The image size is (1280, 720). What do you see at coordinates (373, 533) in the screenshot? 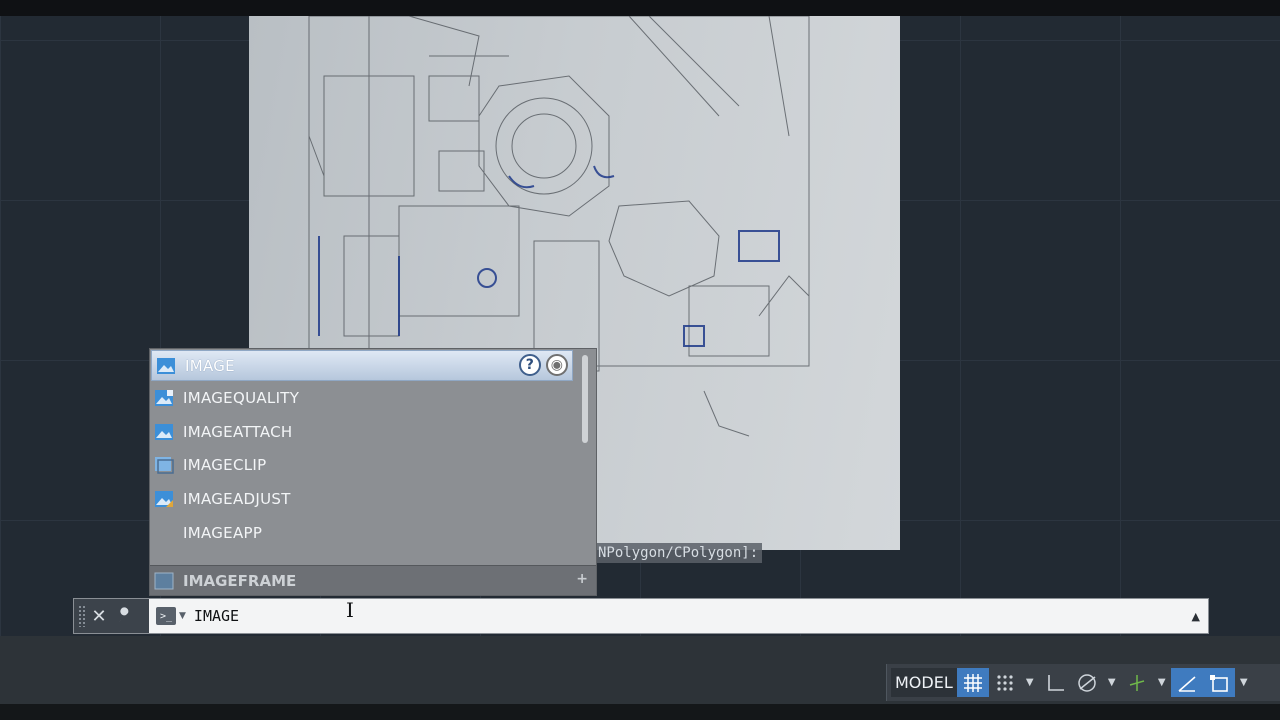
I see `autocomplete-item-imageapp: IMAGEAPP` at bounding box center [373, 533].